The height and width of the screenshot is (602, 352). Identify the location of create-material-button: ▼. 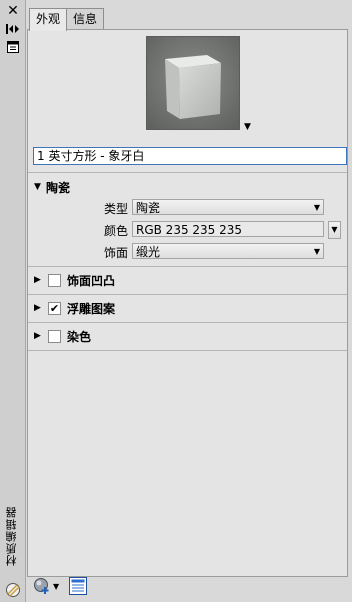
(46, 586).